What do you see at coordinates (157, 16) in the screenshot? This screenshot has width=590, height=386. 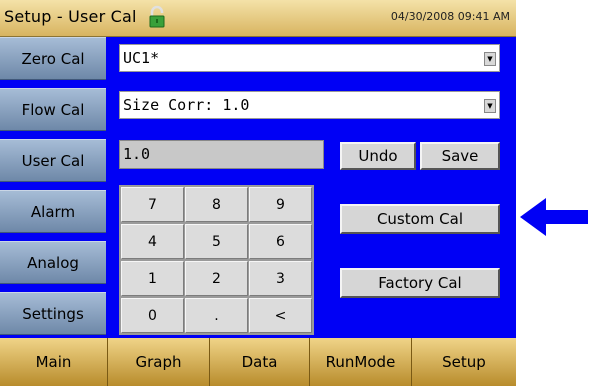 I see `lock-icon` at bounding box center [157, 16].